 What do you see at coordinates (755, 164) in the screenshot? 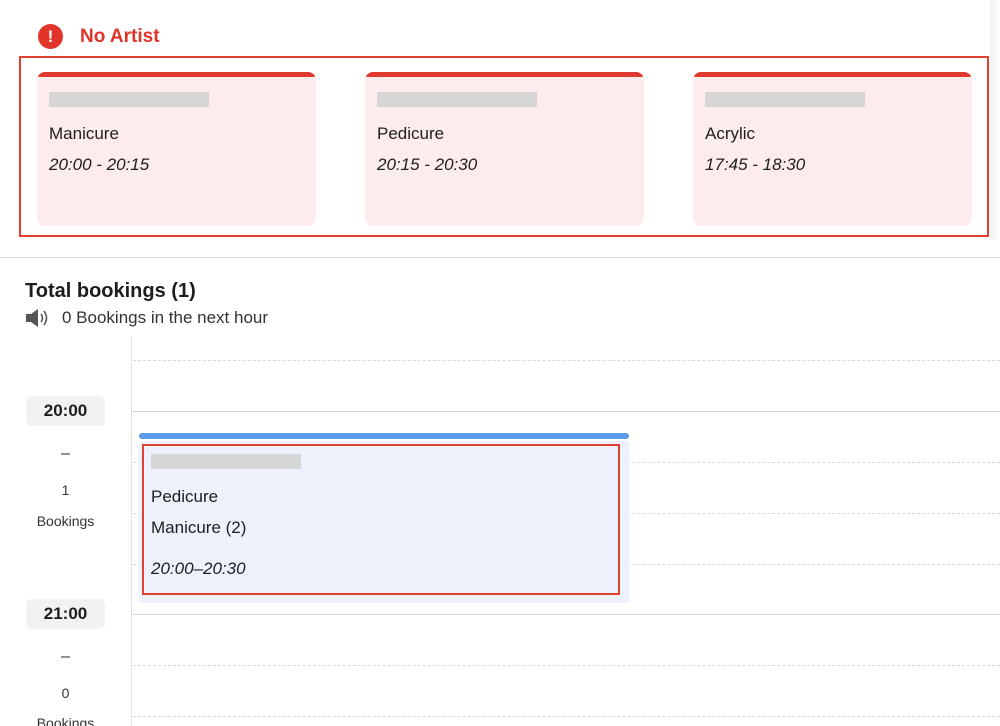
I see `card-time: 17:45 - 18:30` at bounding box center [755, 164].